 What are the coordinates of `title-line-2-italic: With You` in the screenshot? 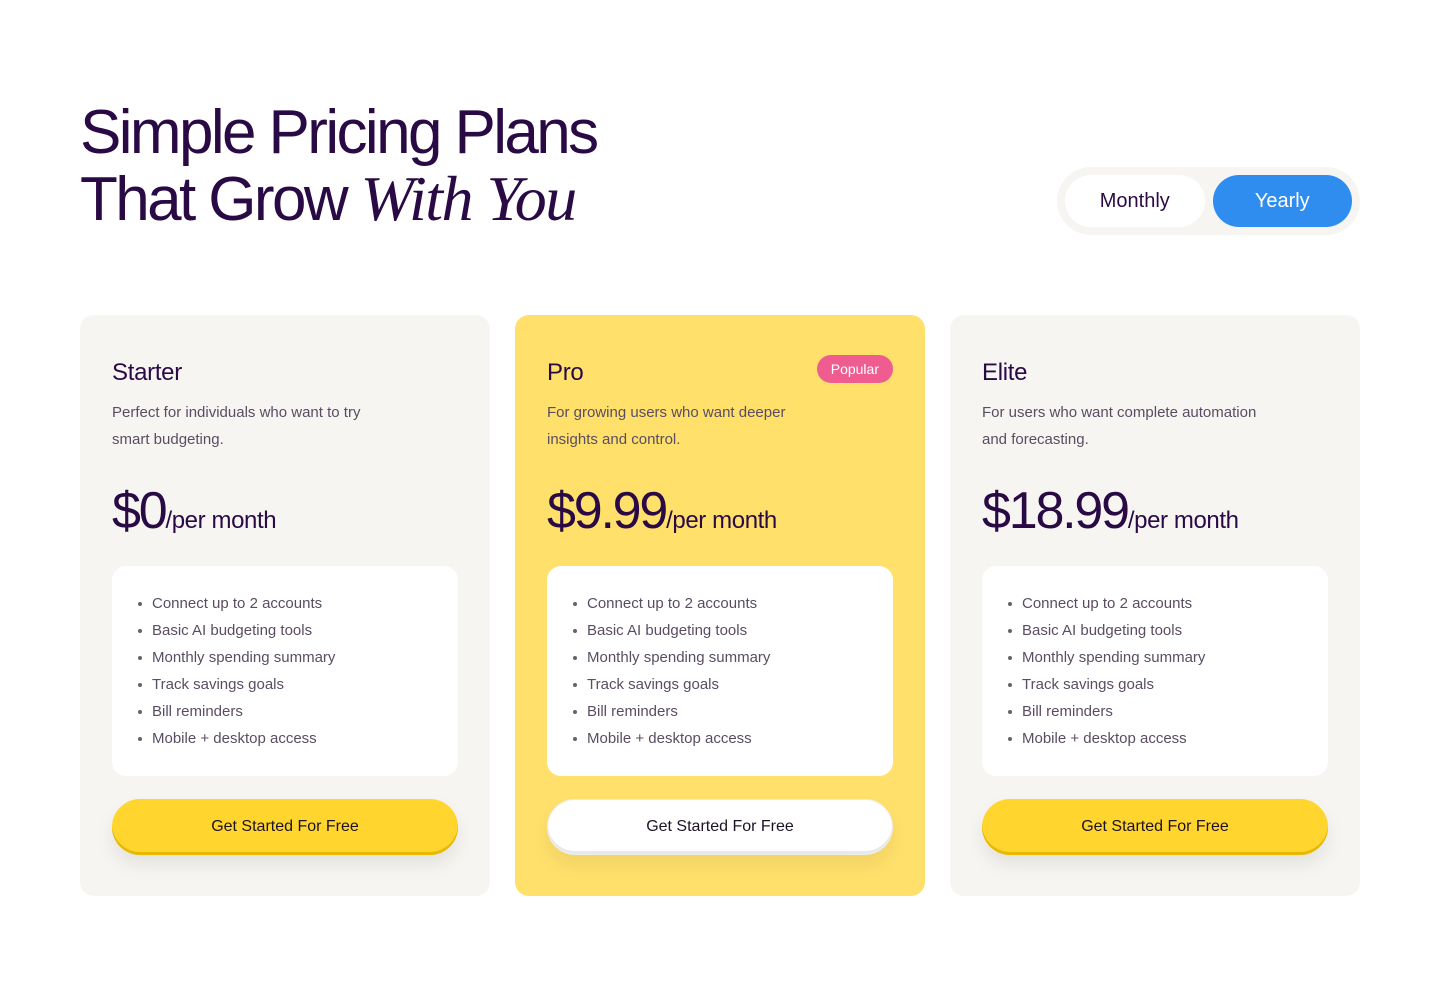 It's located at (469, 198).